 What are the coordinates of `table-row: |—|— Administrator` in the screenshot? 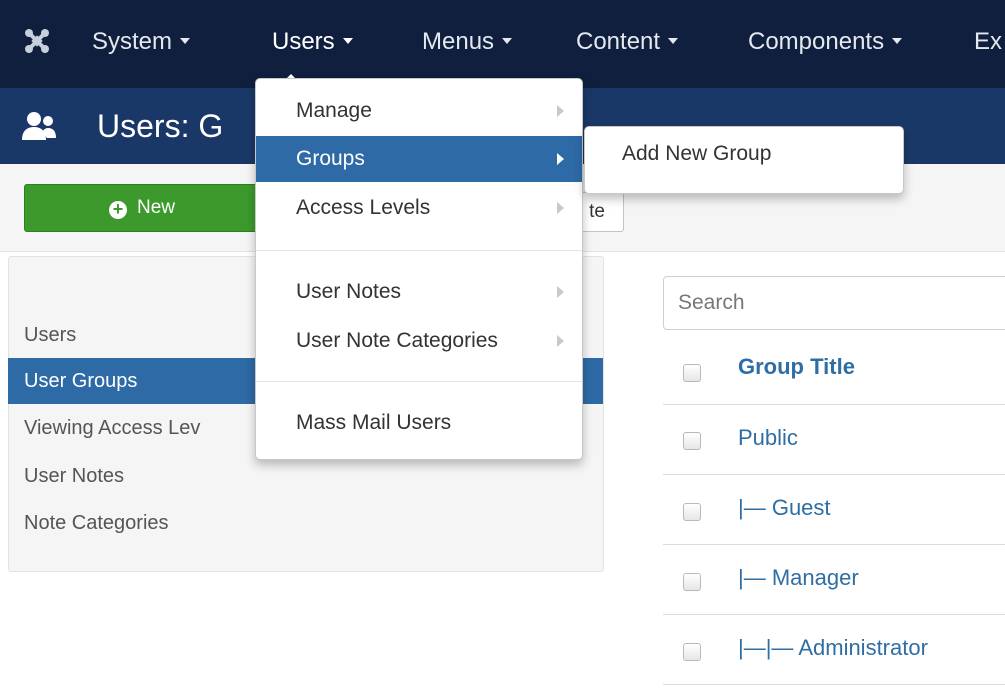 It's located at (834, 649).